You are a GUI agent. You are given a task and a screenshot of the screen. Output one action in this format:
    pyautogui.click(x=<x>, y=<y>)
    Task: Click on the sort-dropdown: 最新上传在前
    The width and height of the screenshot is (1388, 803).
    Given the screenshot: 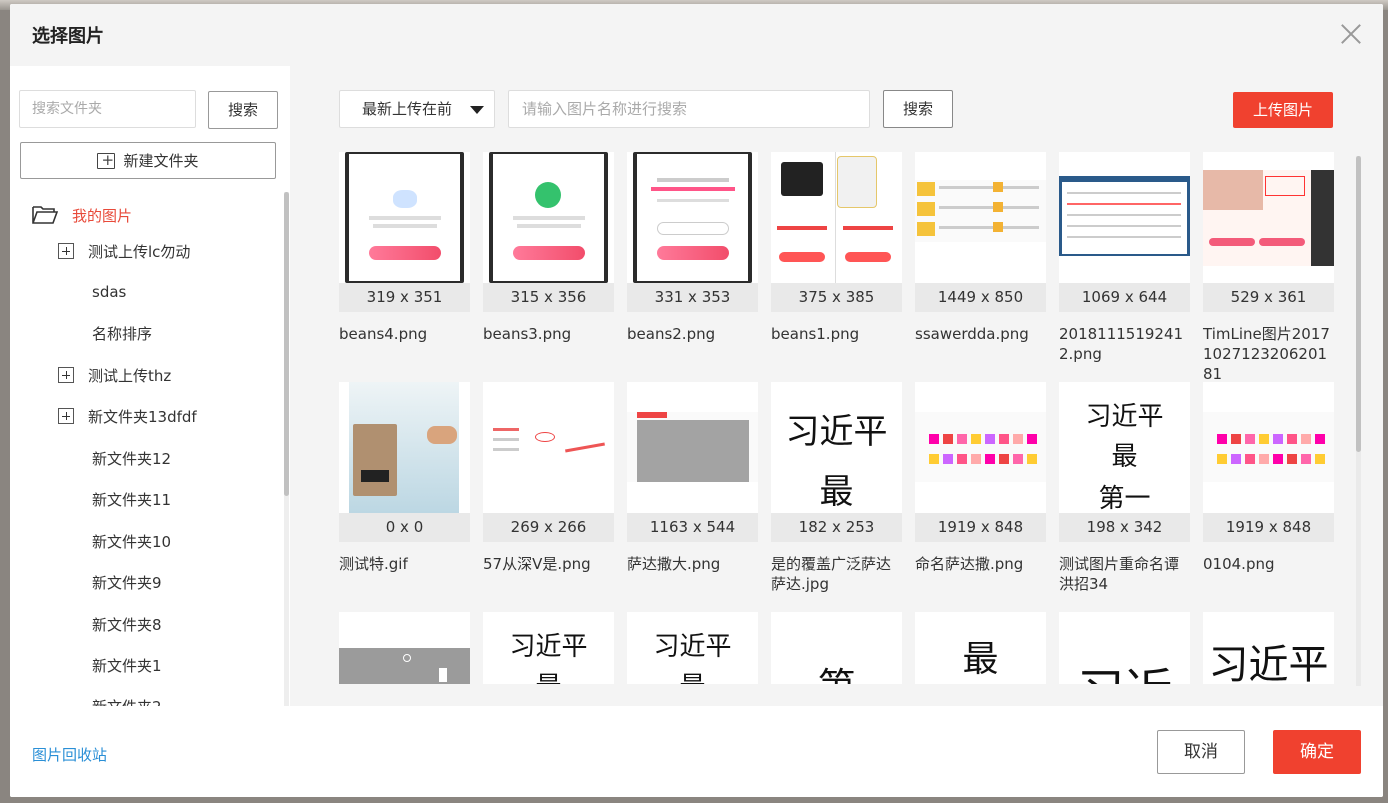 What is the action you would take?
    pyautogui.click(x=417, y=109)
    